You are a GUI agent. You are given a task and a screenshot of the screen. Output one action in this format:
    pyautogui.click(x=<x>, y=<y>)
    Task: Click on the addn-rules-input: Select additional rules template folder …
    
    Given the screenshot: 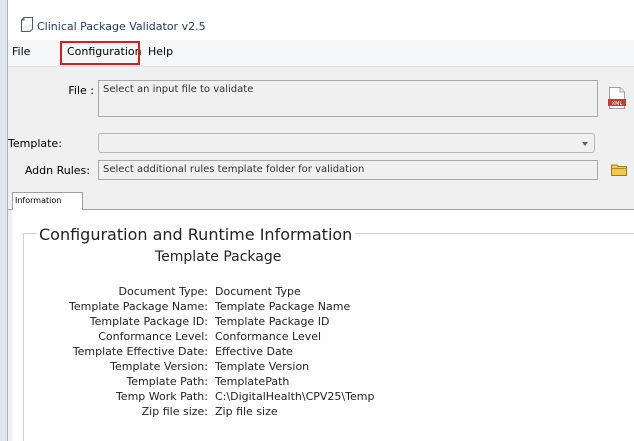 What is the action you would take?
    pyautogui.click(x=348, y=170)
    